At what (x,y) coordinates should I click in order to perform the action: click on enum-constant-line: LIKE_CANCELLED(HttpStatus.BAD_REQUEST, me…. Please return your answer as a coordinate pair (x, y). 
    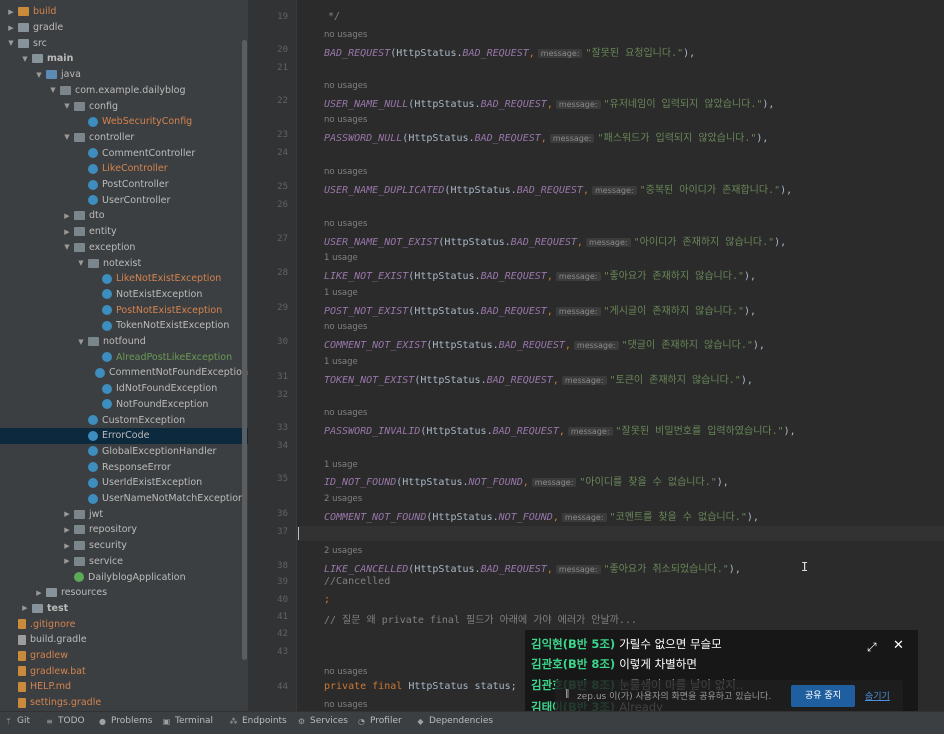
    Looking at the image, I should click on (532, 567).